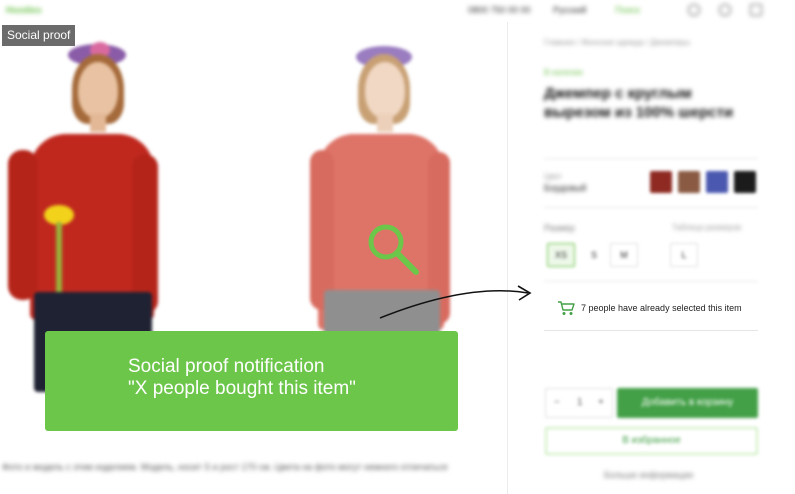 This screenshot has height=494, width=795. What do you see at coordinates (717, 182) in the screenshot?
I see `swatch-blue` at bounding box center [717, 182].